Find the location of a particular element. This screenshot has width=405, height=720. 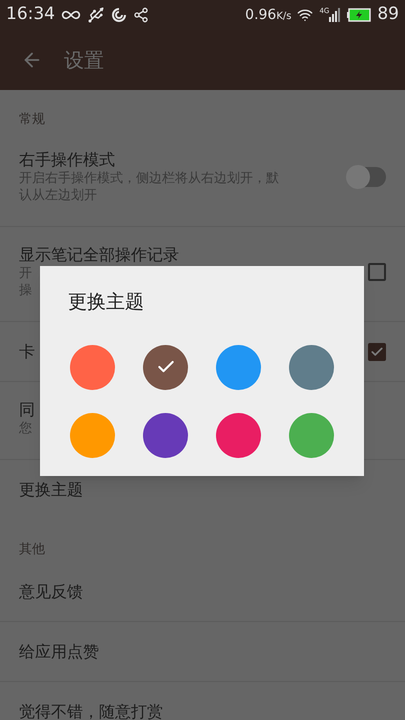

section-header: 其他 is located at coordinates (32, 549).